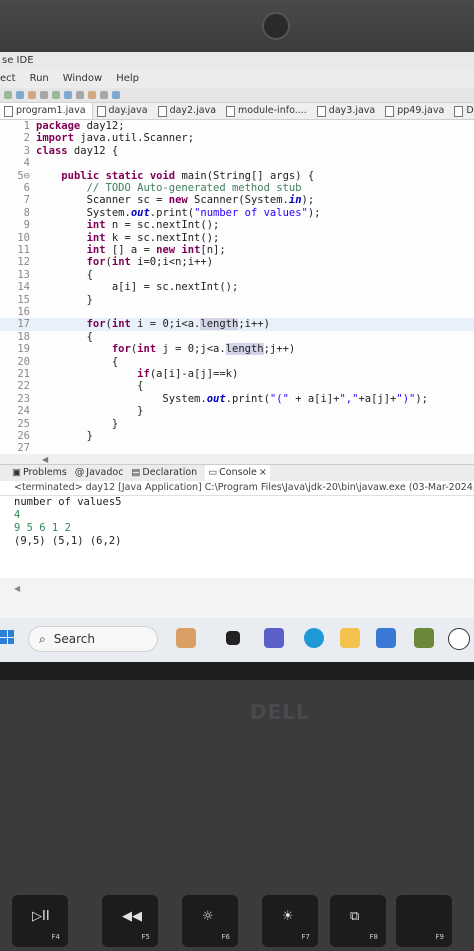 This screenshot has height=951, width=474. I want to click on function-key-symbol: ☼, so click(208, 916).